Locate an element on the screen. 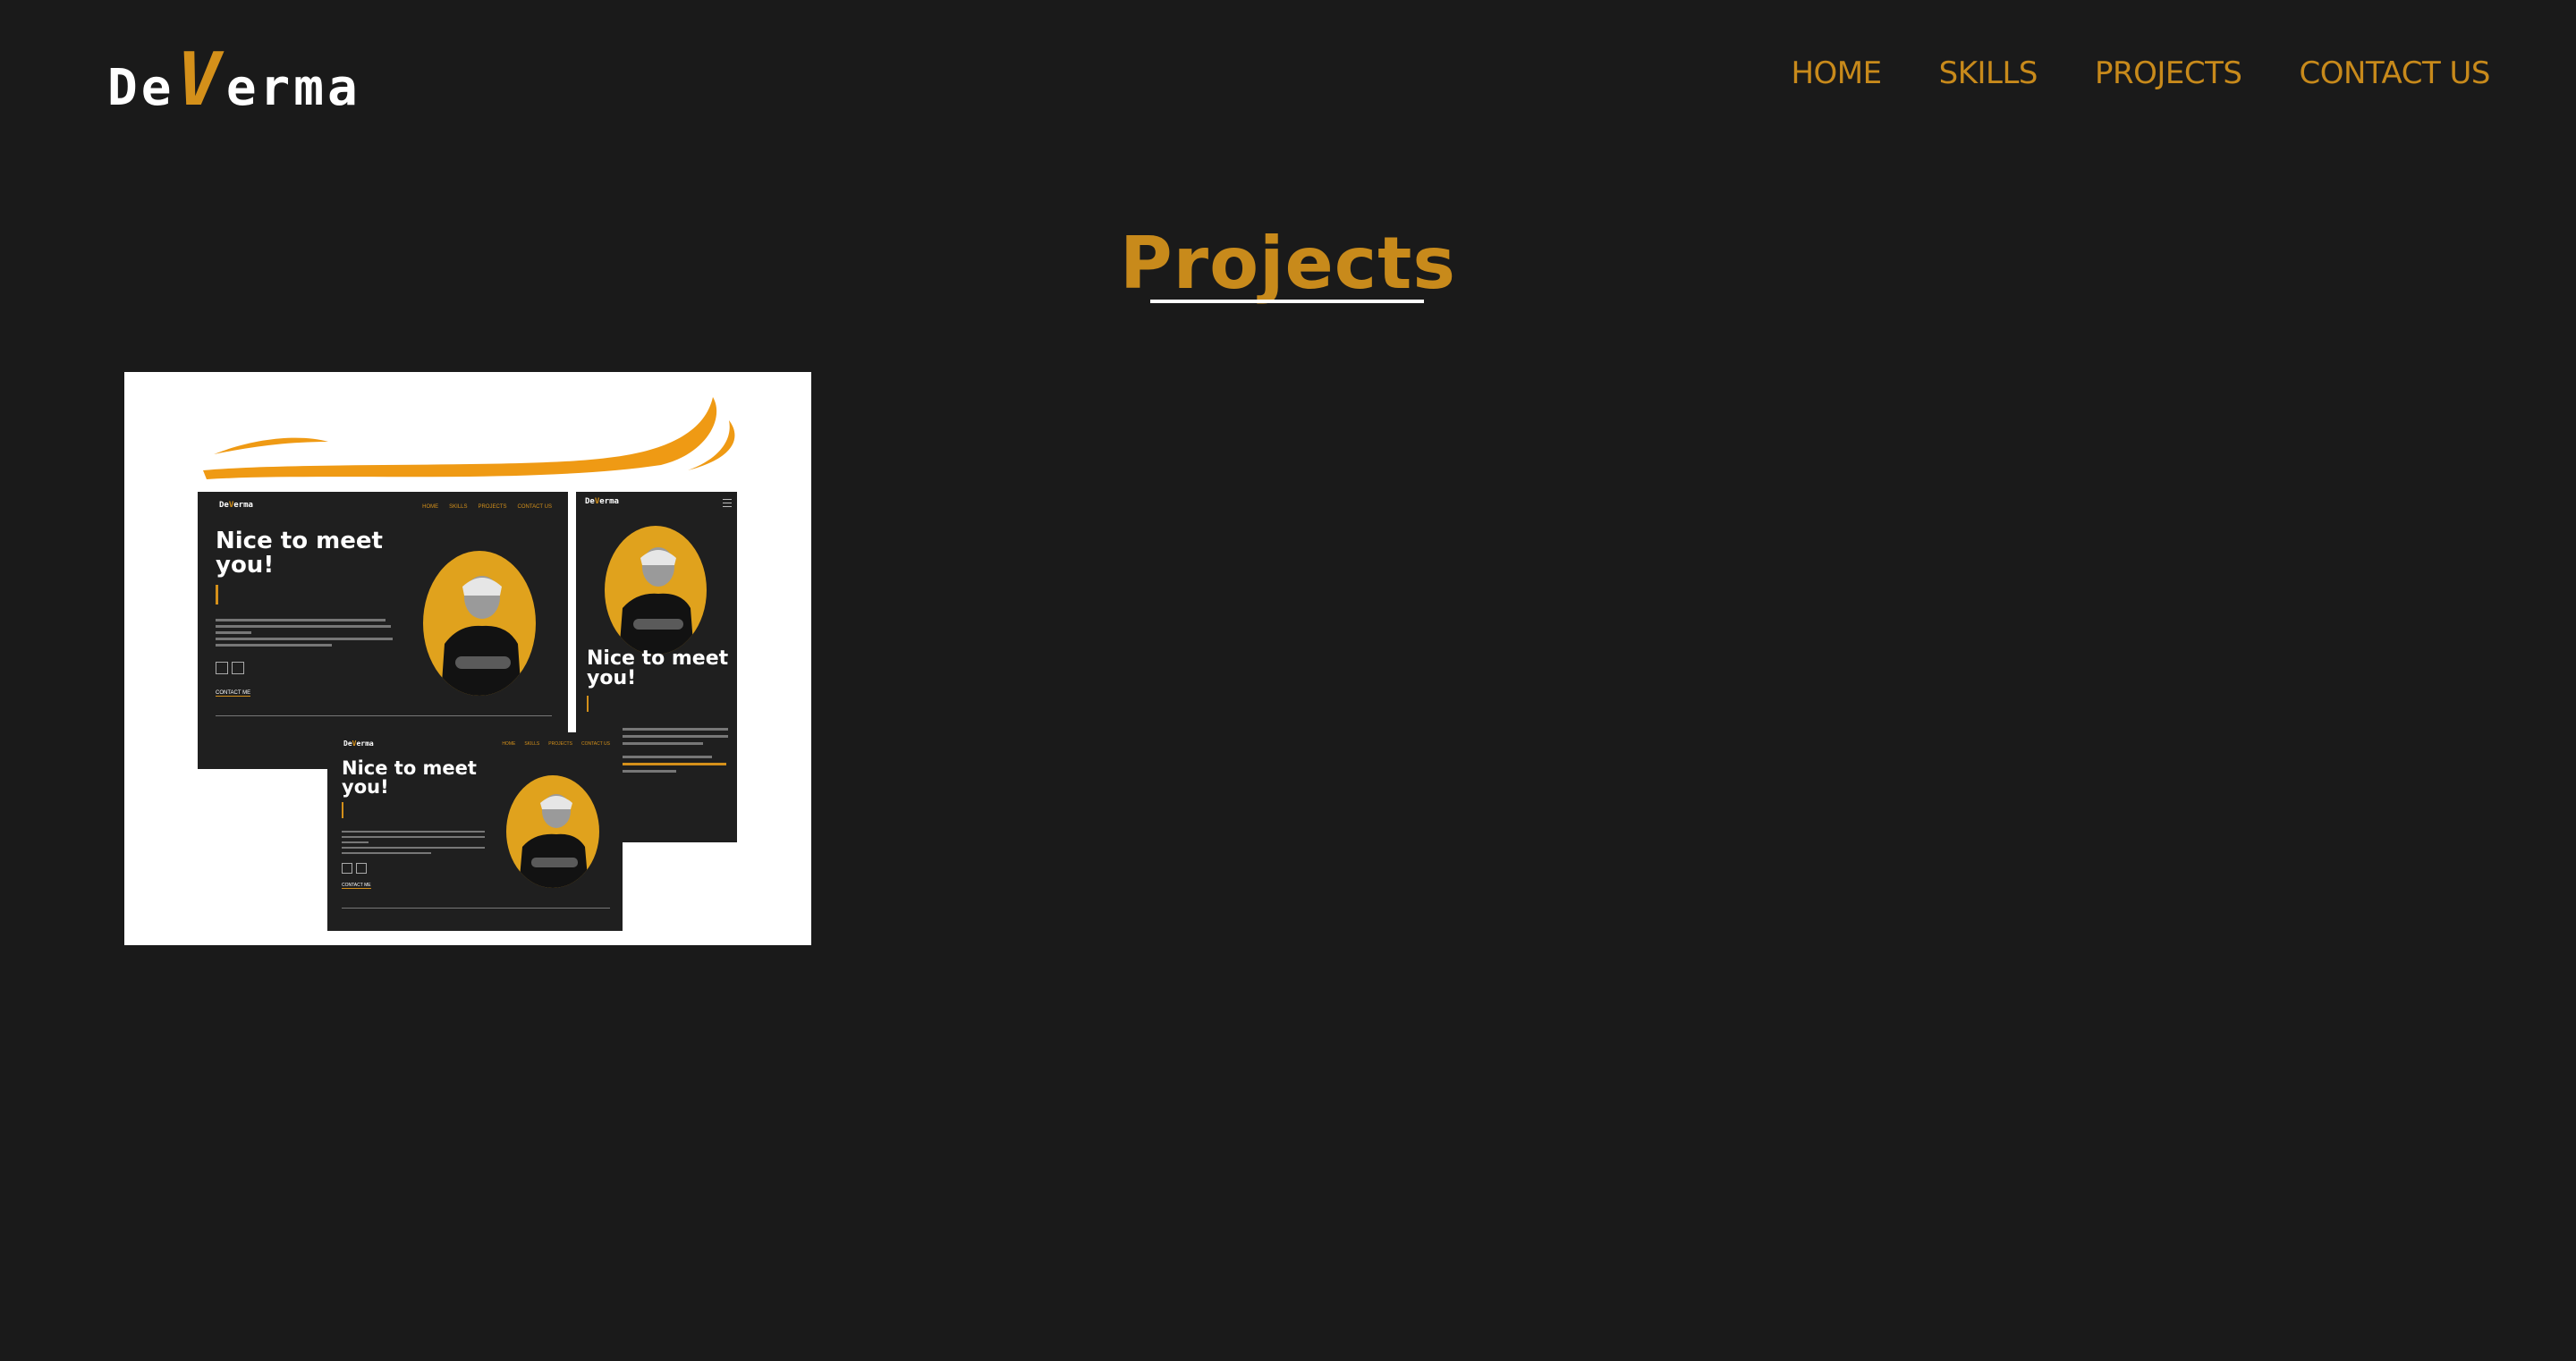 The image size is (2576, 1361). logo-text-end: erma is located at coordinates (293, 88).